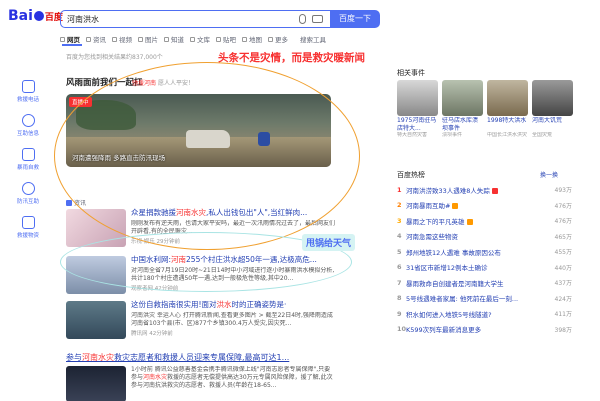  Describe the element at coordinates (259, 304) in the screenshot. I see `news-title-post: 时的正确姿势是·` at that location.